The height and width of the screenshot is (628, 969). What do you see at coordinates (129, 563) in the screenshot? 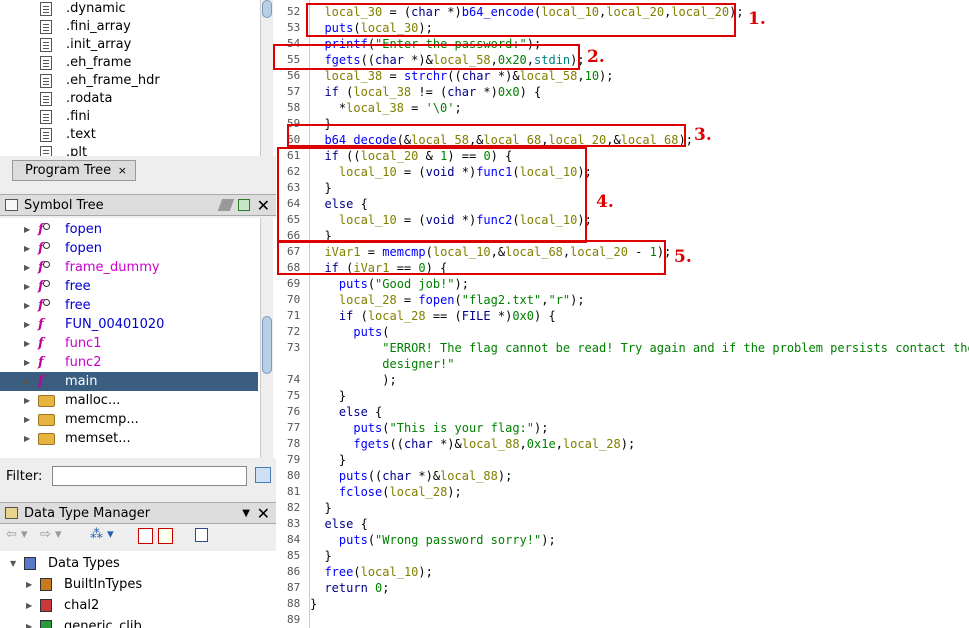
I see `data-type-item: ▼ Data Types` at bounding box center [129, 563].